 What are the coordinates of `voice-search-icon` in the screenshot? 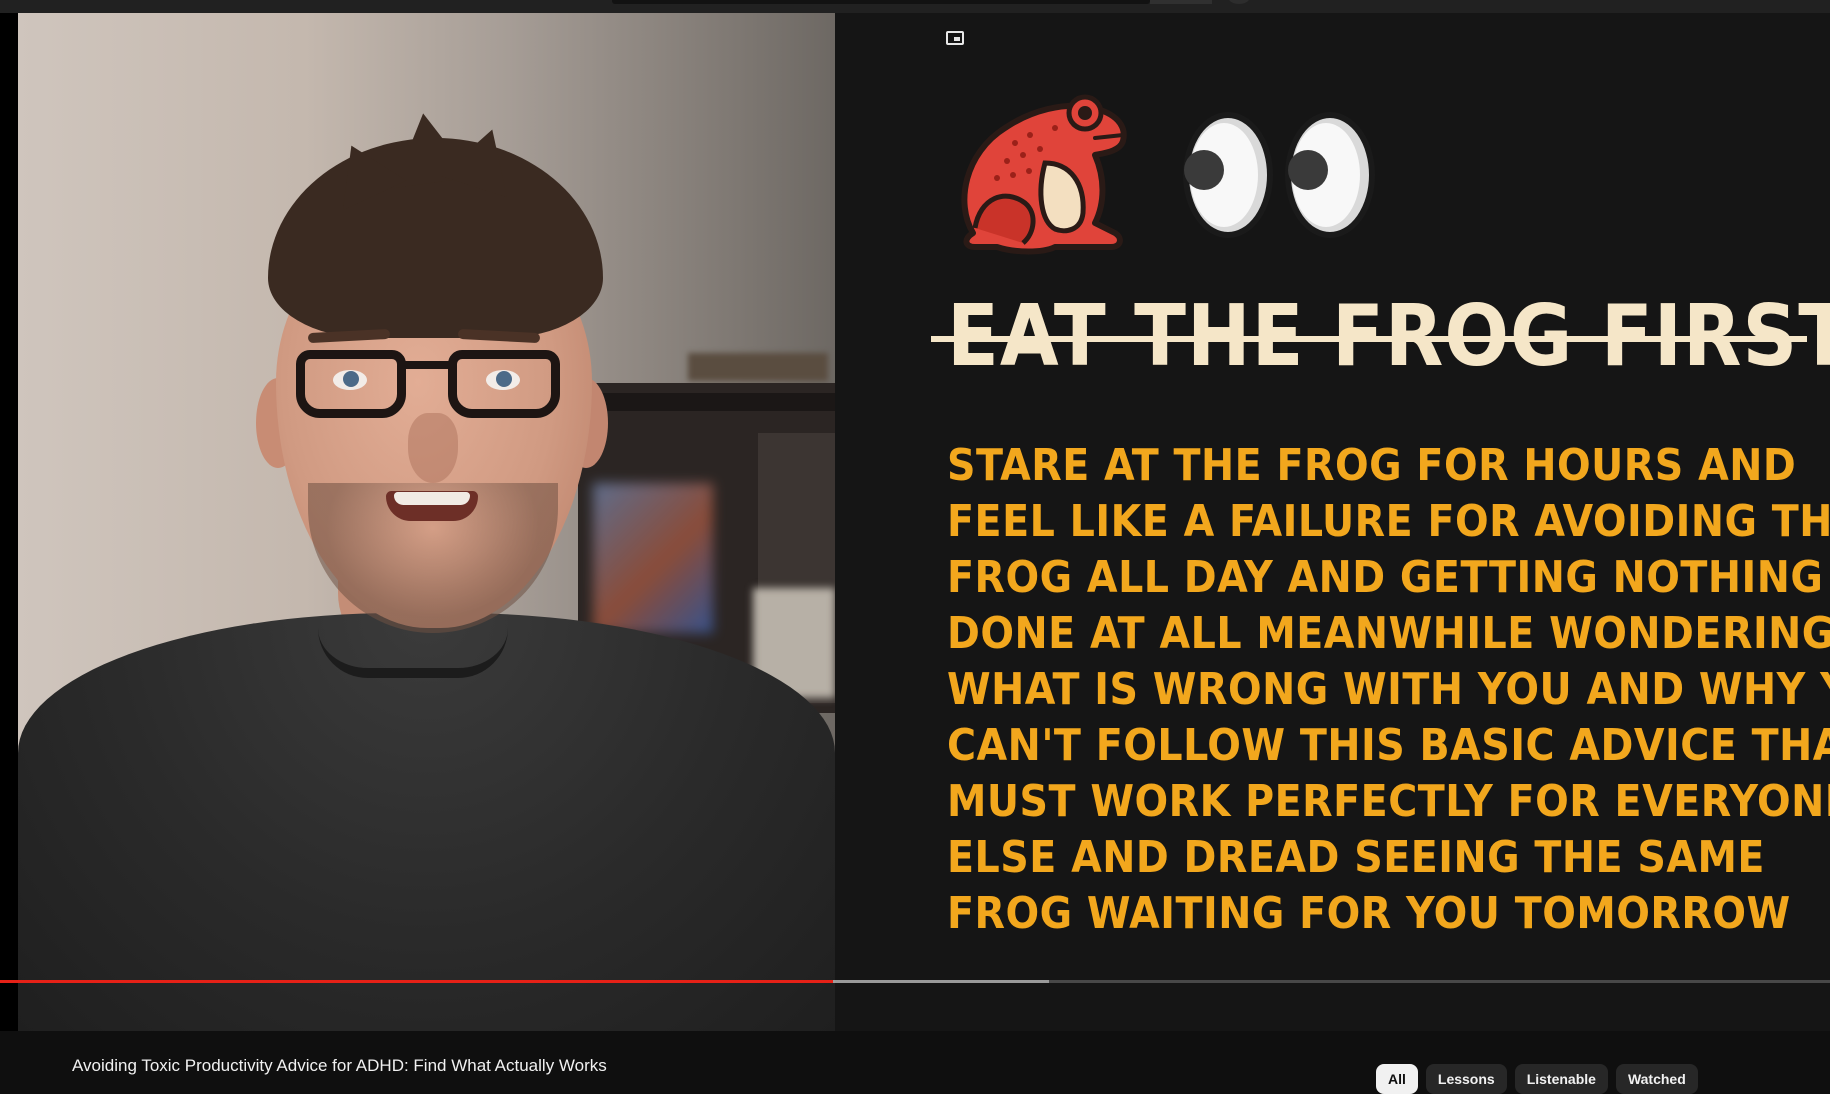 It's located at (1239, 2).